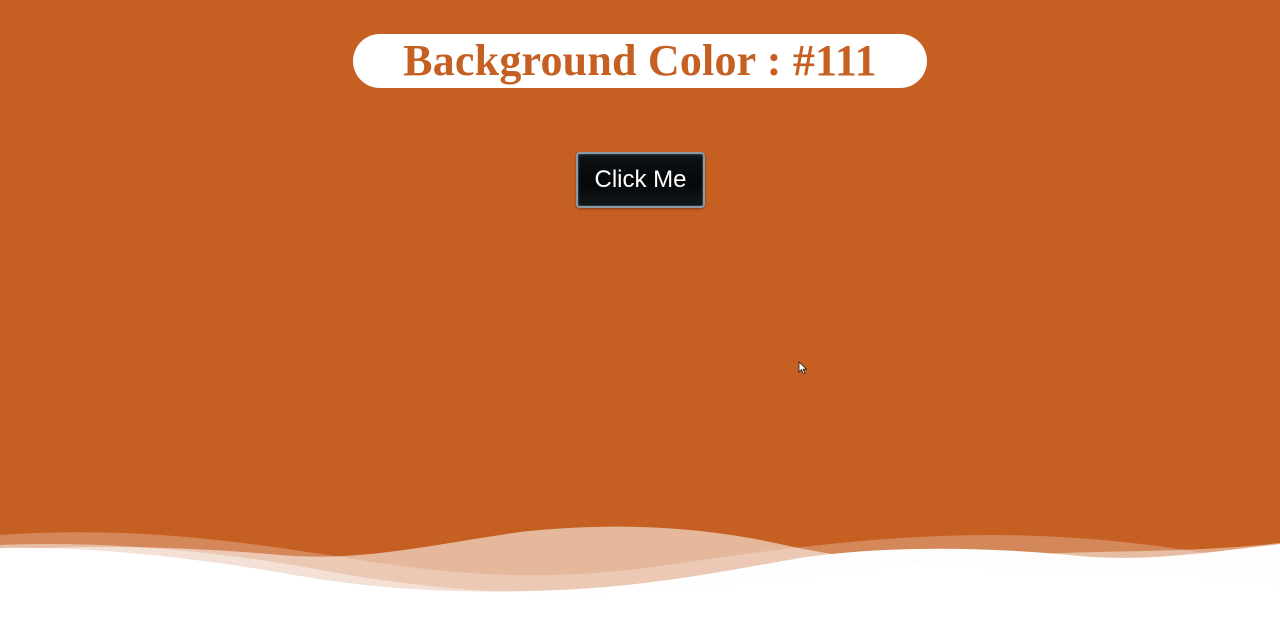  I want to click on mouse-pointer-icon, so click(803, 368).